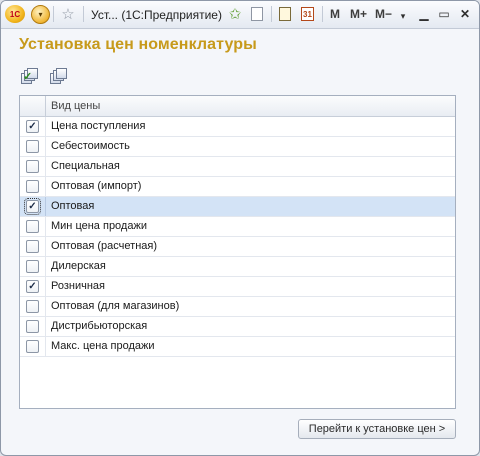 This screenshot has height=456, width=480. What do you see at coordinates (237, 127) in the screenshot?
I see `table-row: ✓ Цена поступления` at bounding box center [237, 127].